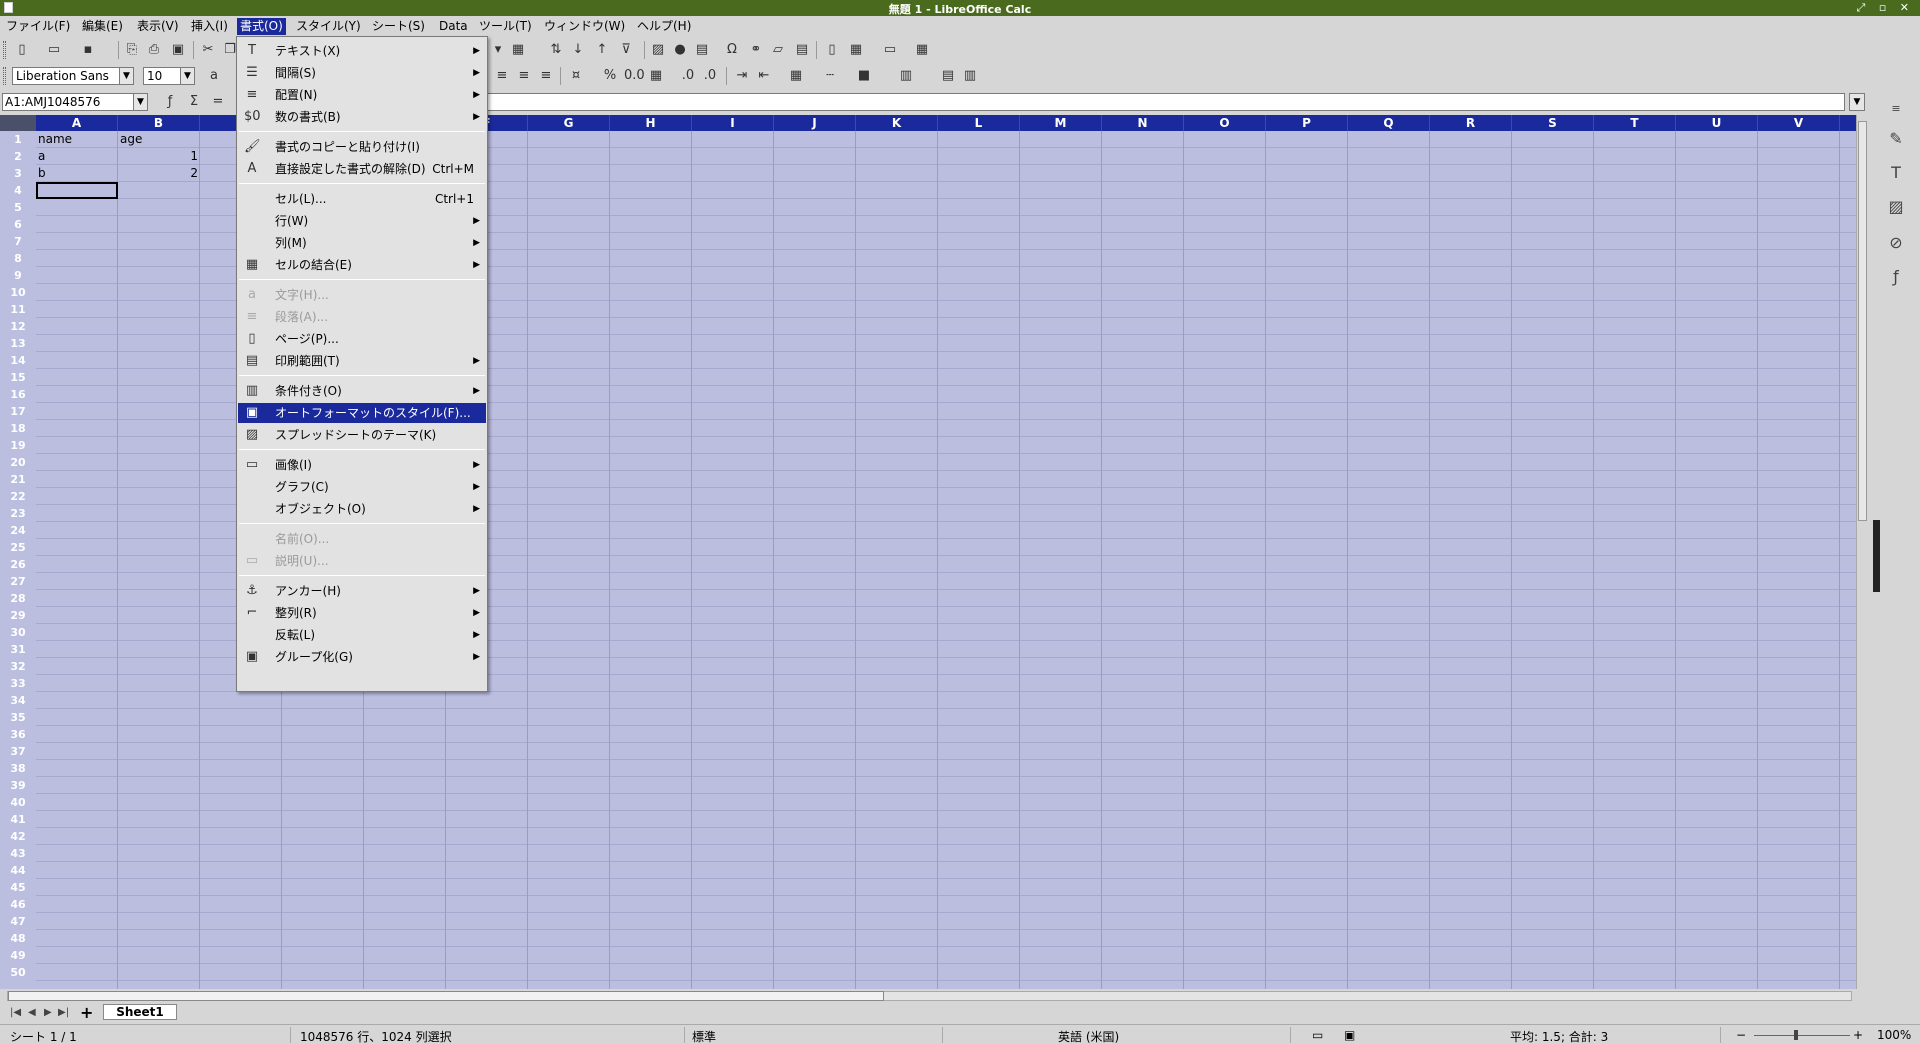 Image resolution: width=1920 pixels, height=1044 pixels. I want to click on row-header: 50, so click(18, 972).